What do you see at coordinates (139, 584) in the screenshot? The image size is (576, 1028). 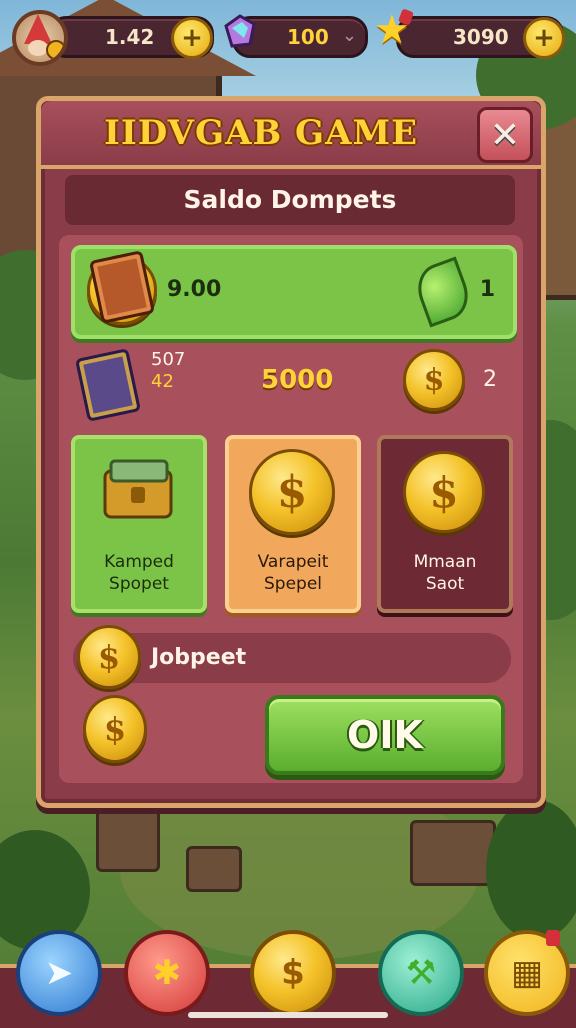 I see `option-label-line: Spopet` at bounding box center [139, 584].